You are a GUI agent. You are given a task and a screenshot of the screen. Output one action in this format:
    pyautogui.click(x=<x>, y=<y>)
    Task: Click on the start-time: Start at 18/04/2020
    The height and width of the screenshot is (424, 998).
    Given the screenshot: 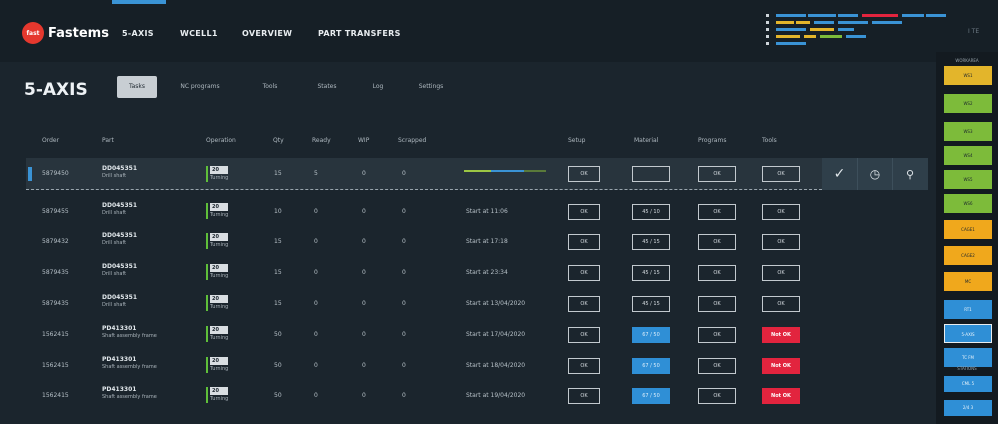 What is the action you would take?
    pyautogui.click(x=496, y=365)
    